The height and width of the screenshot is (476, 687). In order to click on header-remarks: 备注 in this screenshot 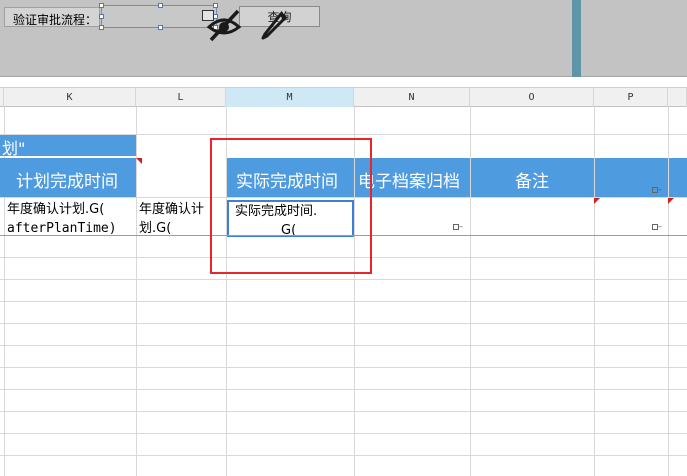, I will do `click(532, 177)`.